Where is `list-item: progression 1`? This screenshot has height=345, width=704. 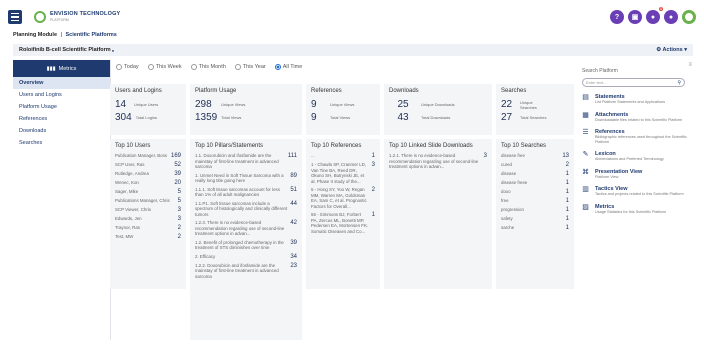 list-item: progression 1 is located at coordinates (535, 210).